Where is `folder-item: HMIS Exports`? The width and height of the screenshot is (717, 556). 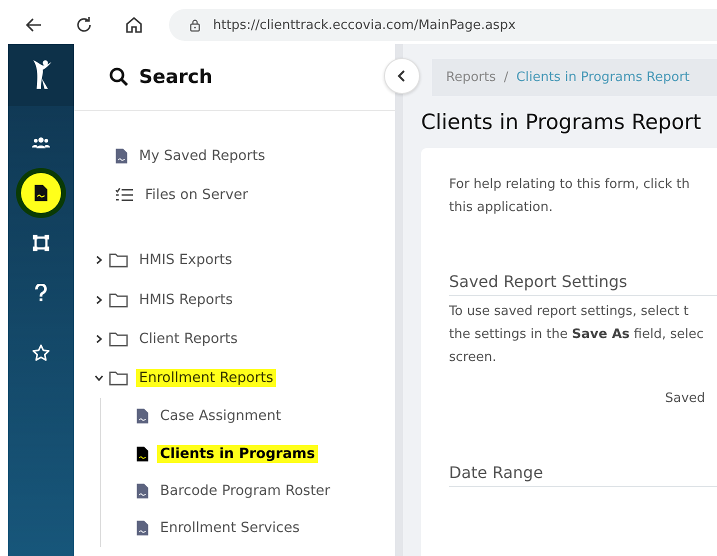 folder-item: HMIS Exports is located at coordinates (186, 260).